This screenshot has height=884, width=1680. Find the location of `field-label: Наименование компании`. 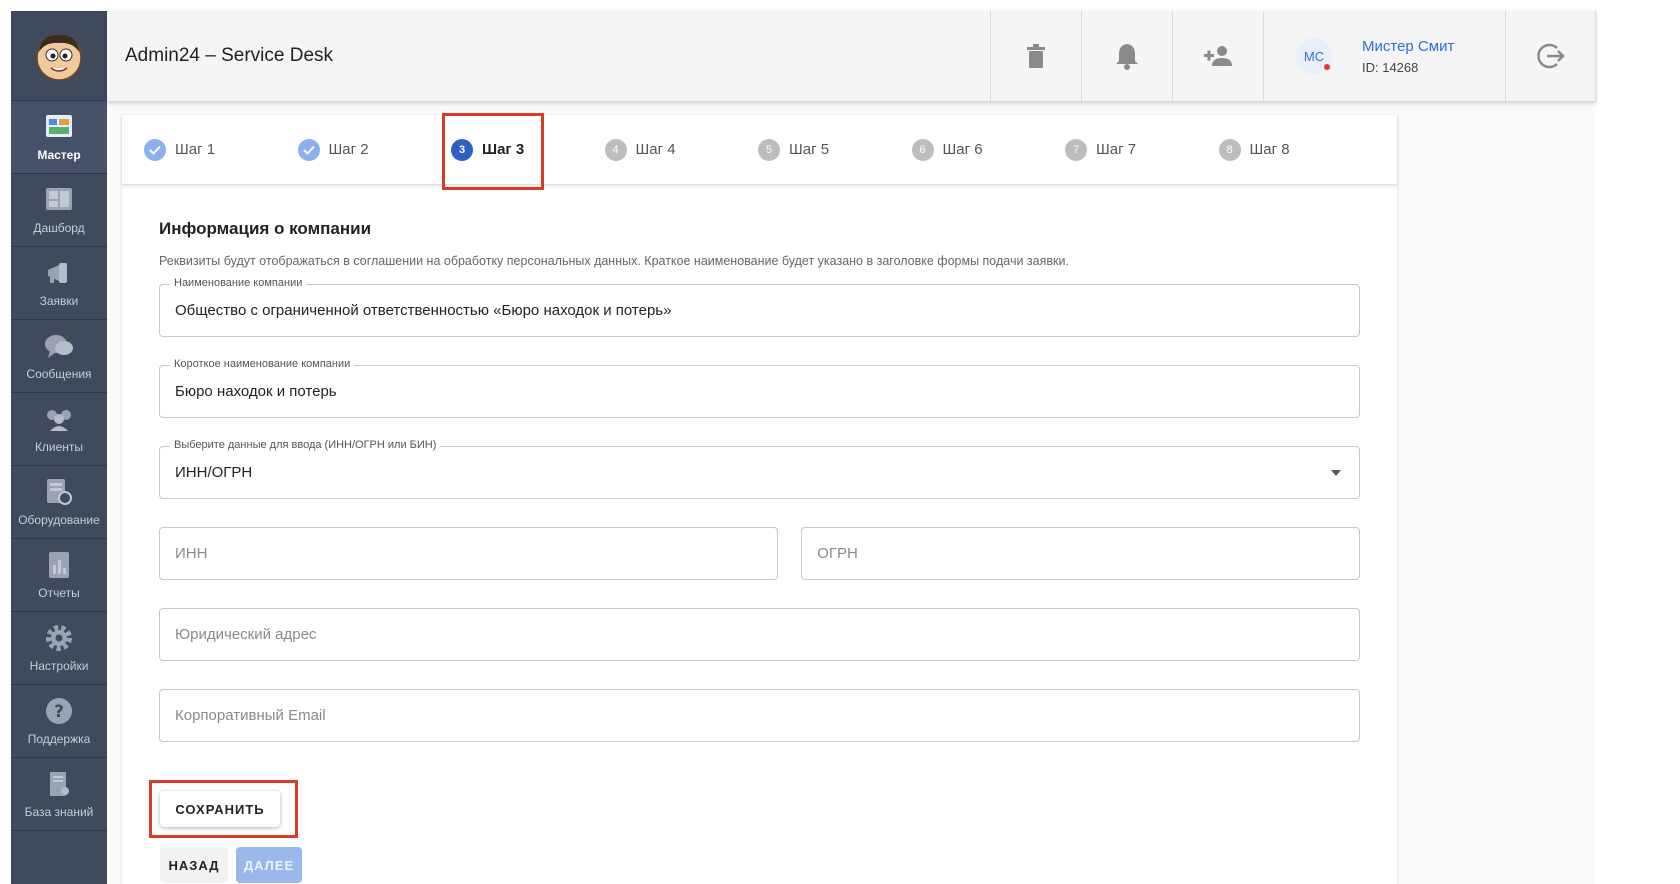

field-label: Наименование компании is located at coordinates (238, 283).